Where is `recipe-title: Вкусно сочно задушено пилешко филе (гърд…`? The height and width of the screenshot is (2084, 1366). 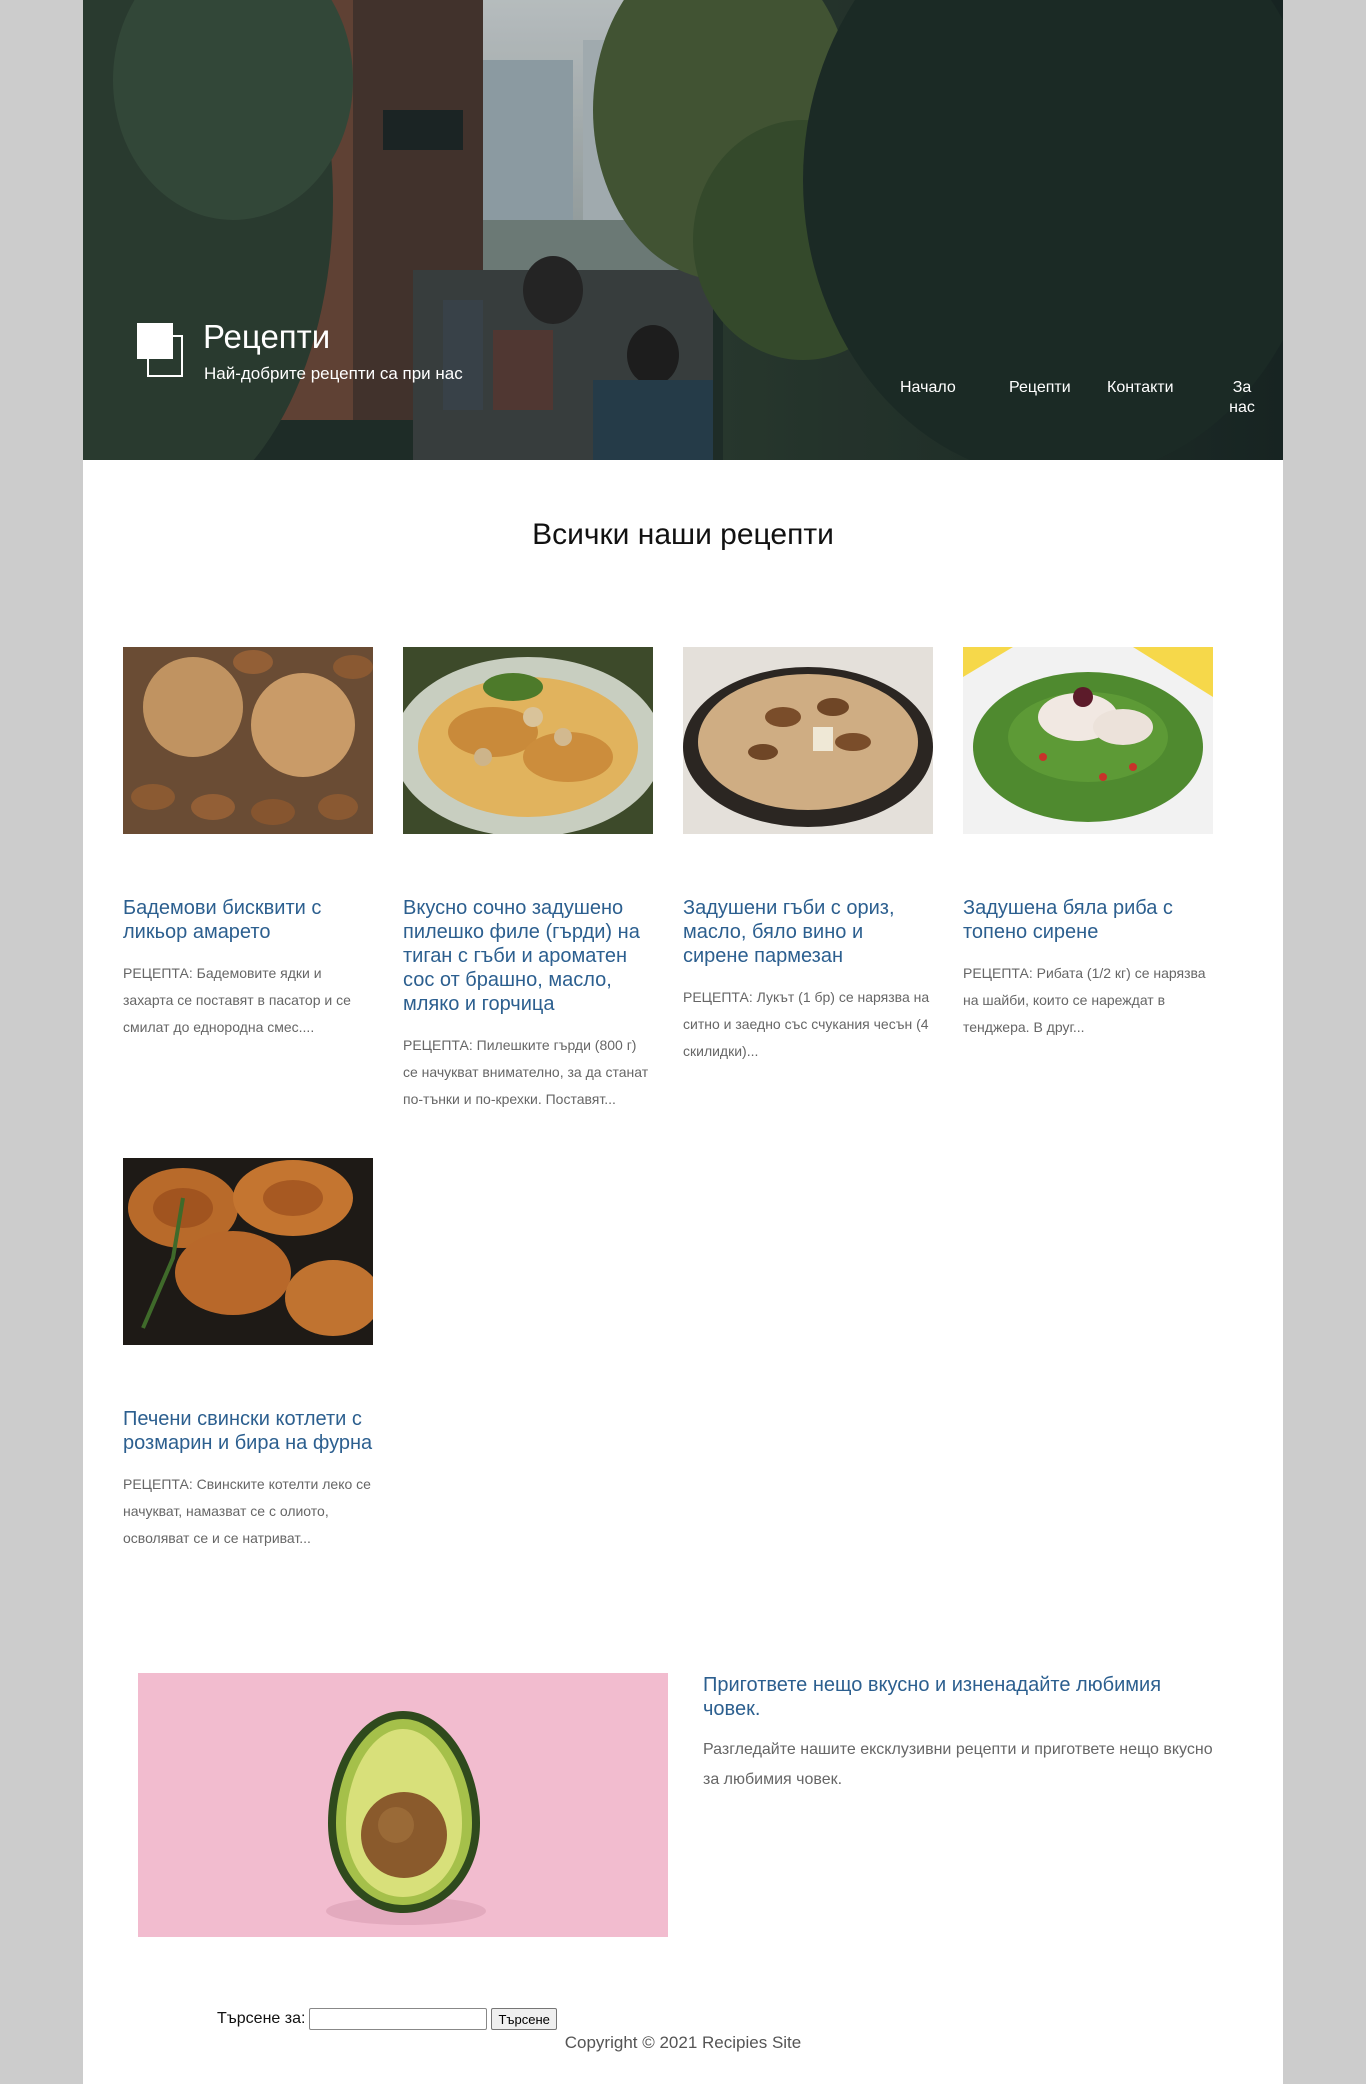
recipe-title: Вкусно сочно задушено пилешко филе (гърд… is located at coordinates (528, 956).